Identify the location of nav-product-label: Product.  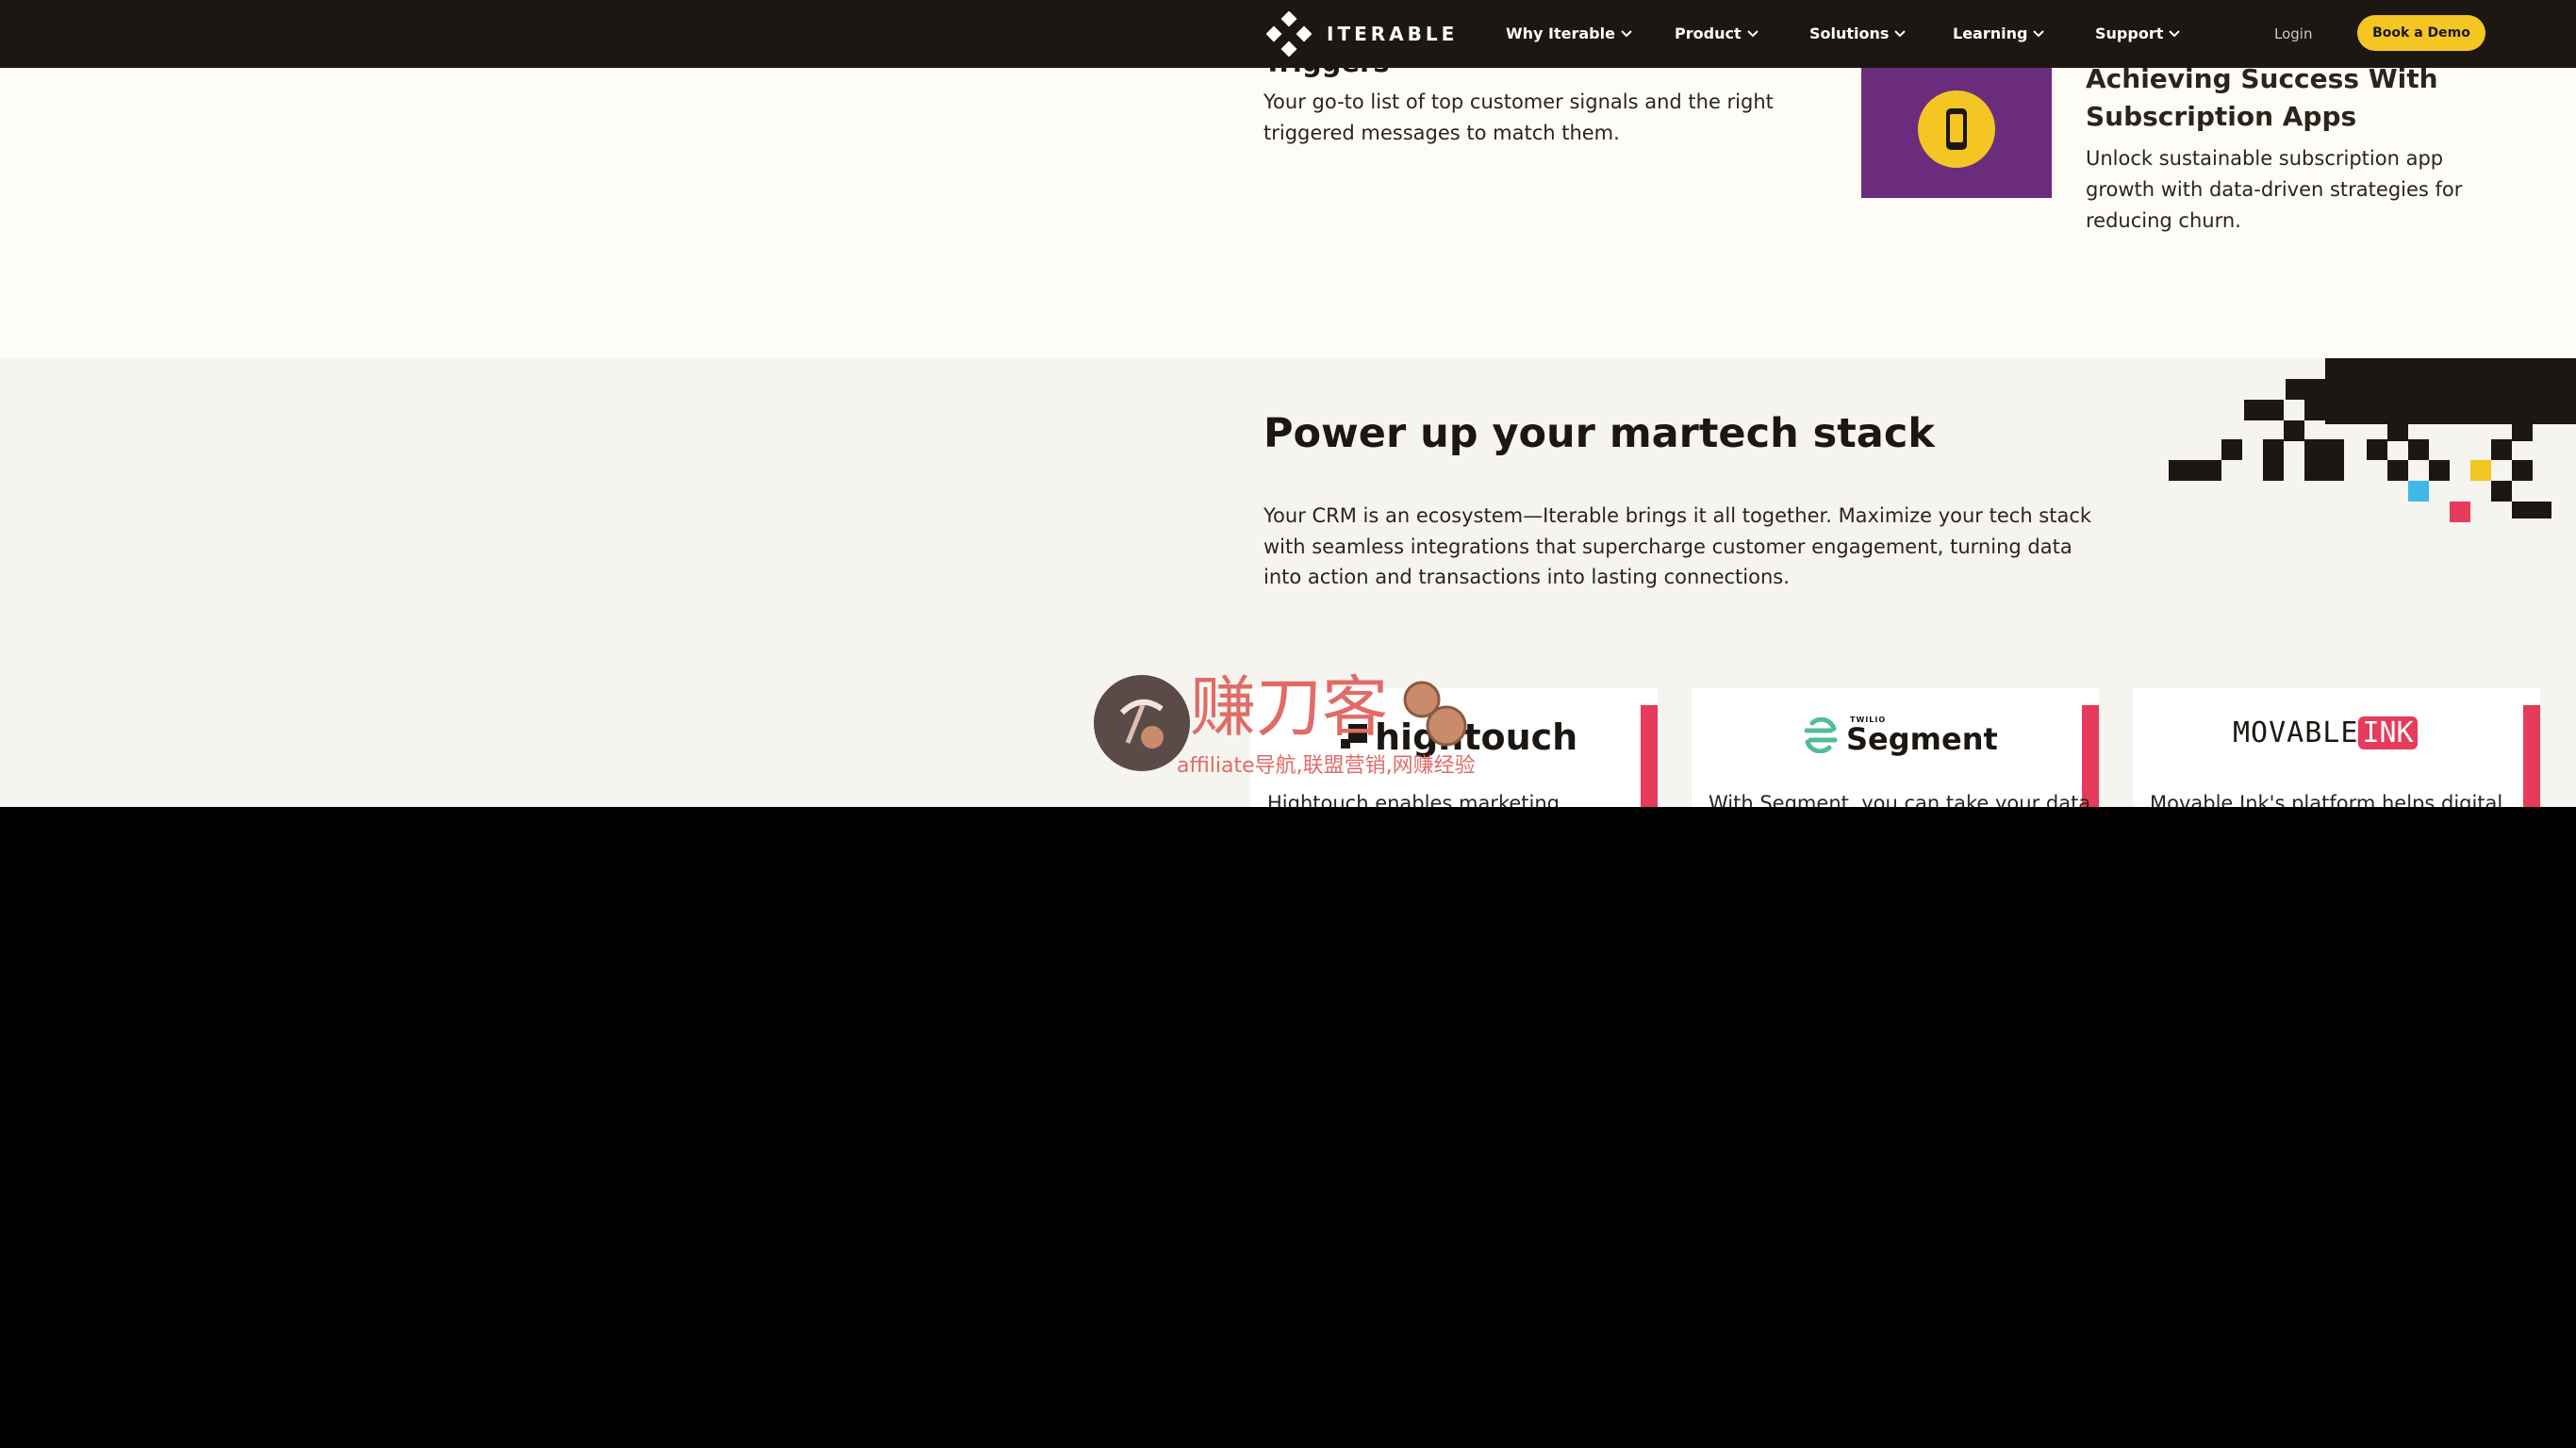
(1708, 33).